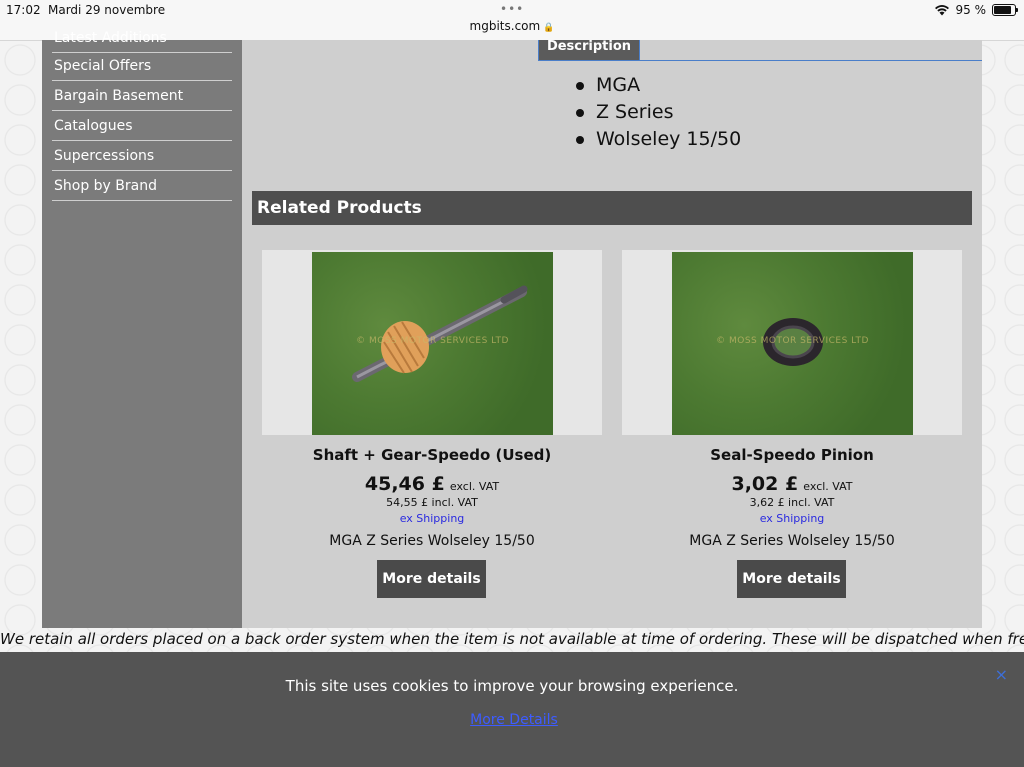 The height and width of the screenshot is (767, 1024). What do you see at coordinates (404, 484) in the screenshot?
I see `price-value: 45,46 £` at bounding box center [404, 484].